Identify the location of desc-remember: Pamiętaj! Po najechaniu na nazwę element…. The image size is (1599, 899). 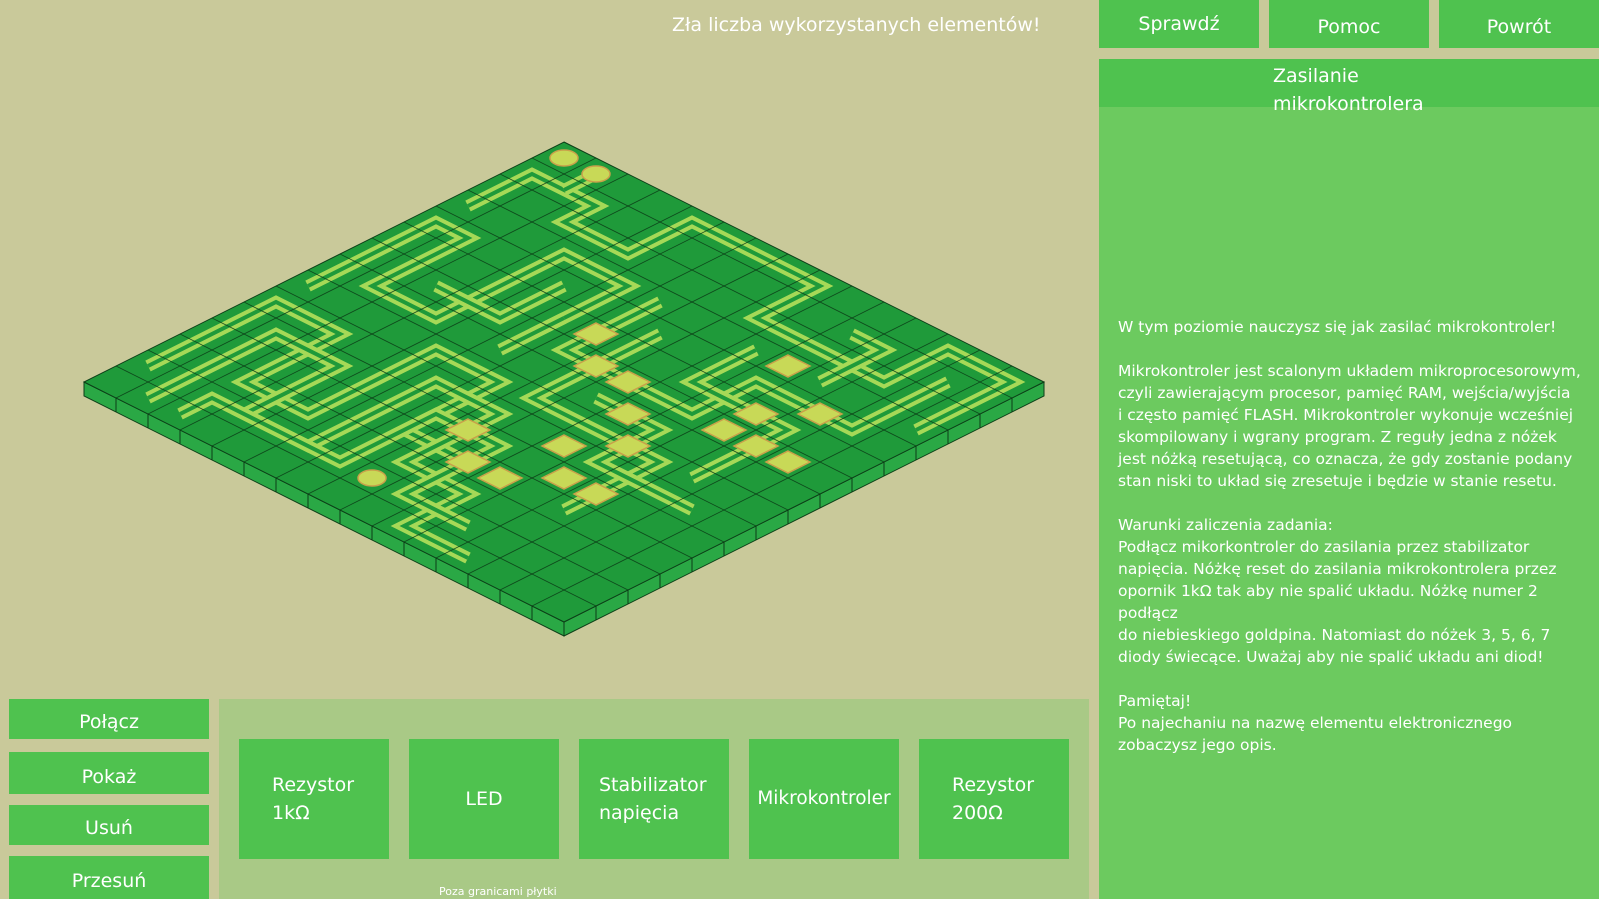
(1315, 723).